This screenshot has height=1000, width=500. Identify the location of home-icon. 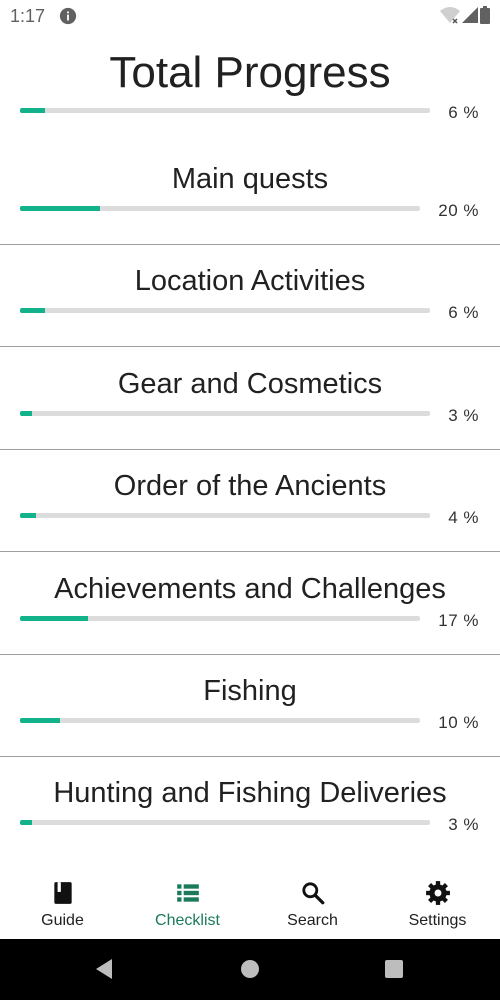
(250, 969).